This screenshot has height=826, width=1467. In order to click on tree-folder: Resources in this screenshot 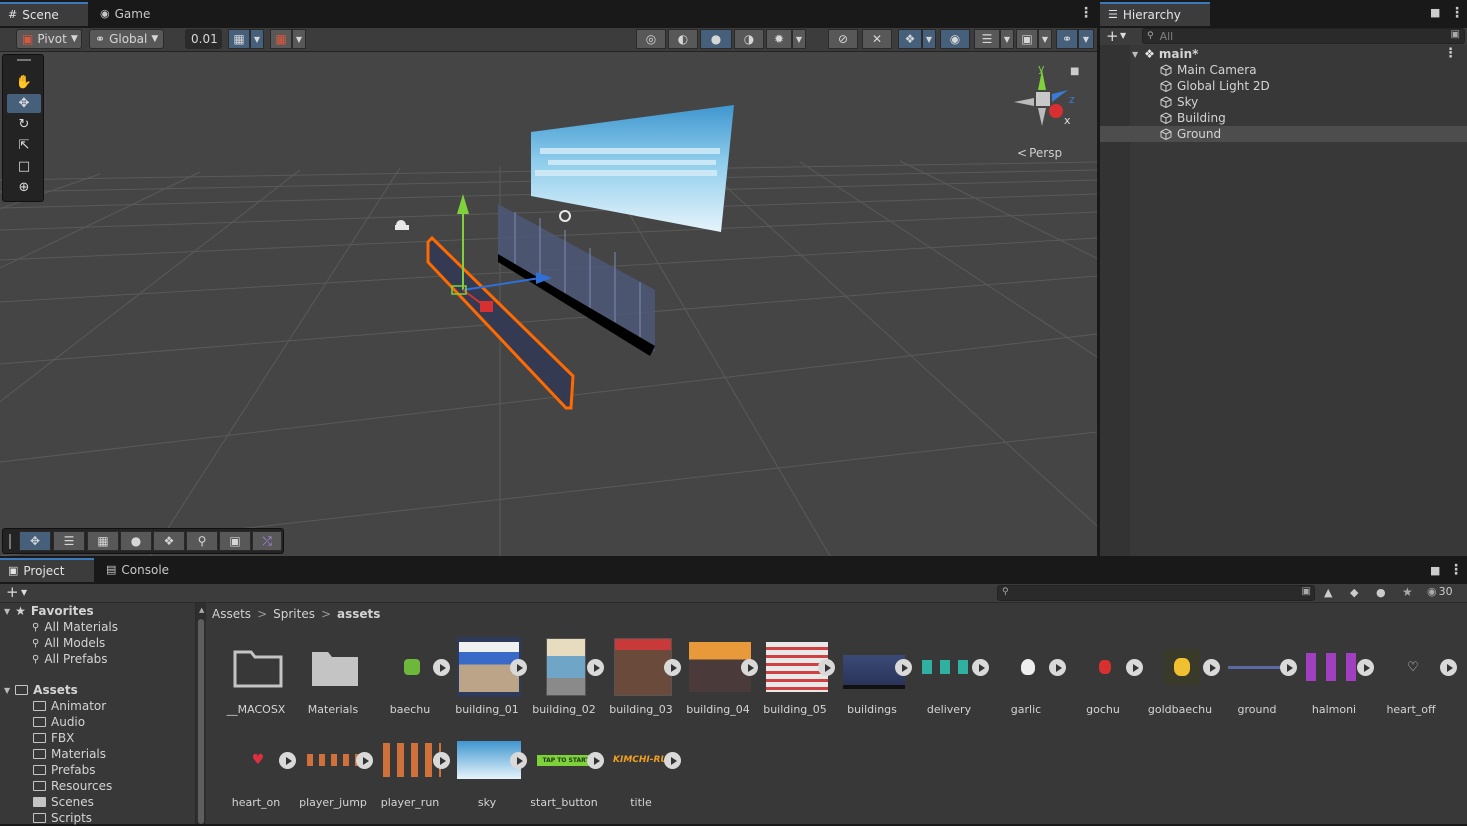, I will do `click(72, 786)`.